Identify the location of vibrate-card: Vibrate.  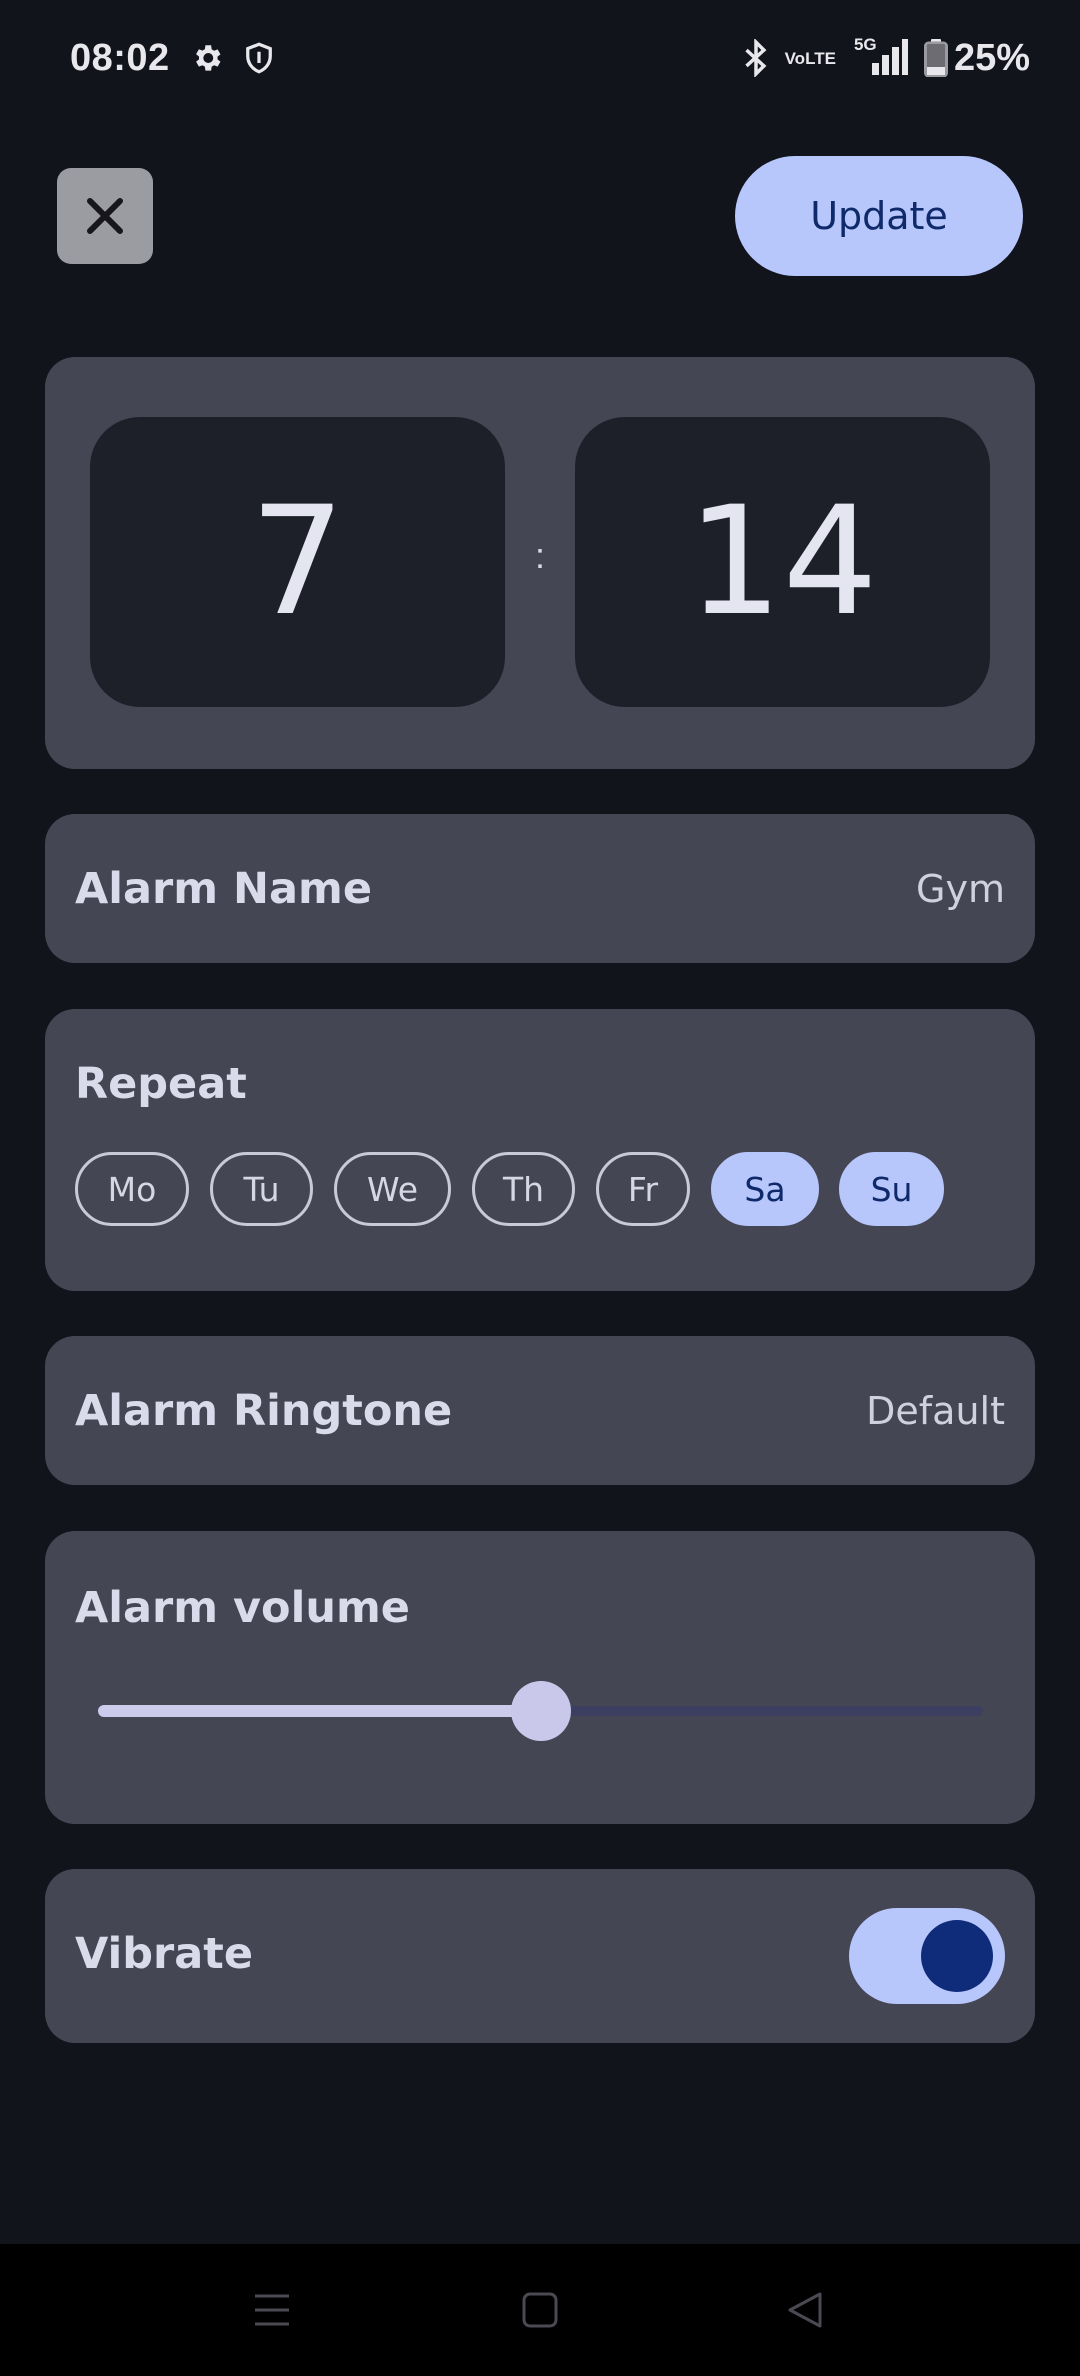
(540, 1956).